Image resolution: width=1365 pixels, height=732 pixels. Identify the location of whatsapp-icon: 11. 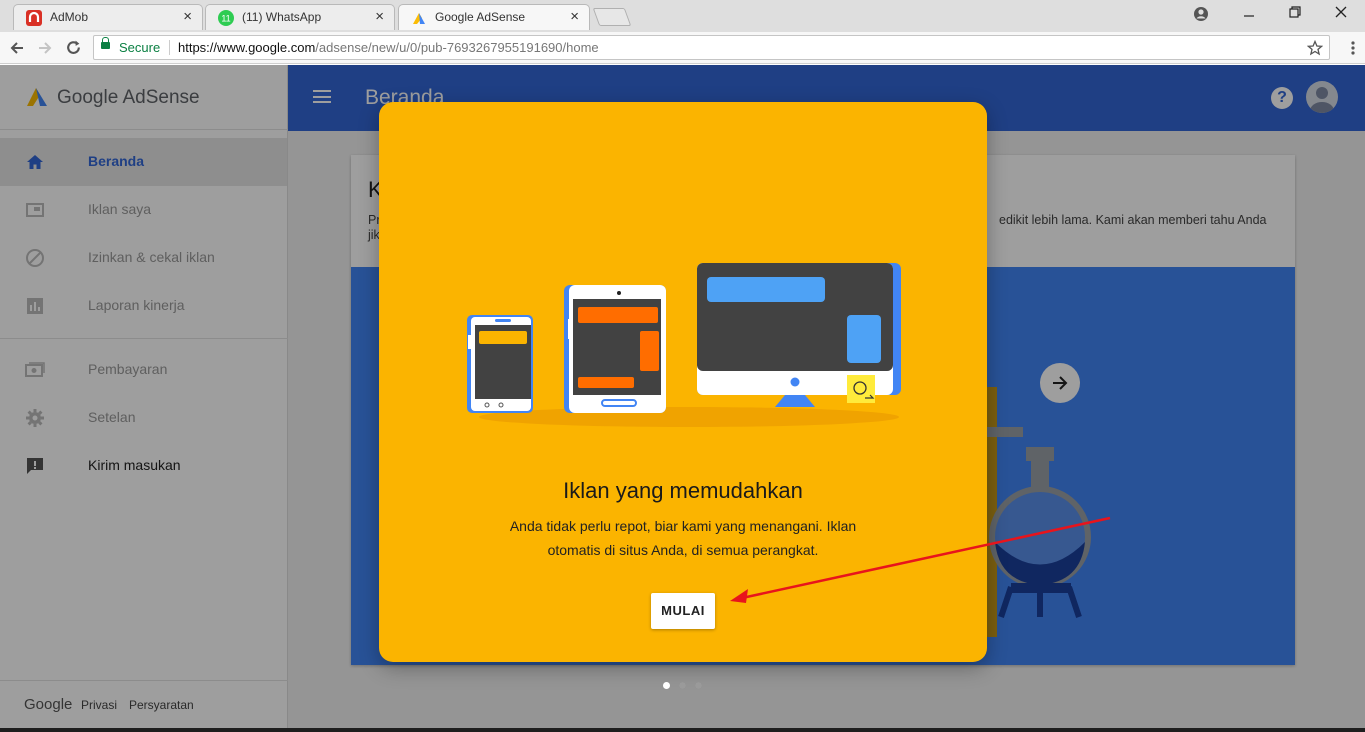
(226, 18).